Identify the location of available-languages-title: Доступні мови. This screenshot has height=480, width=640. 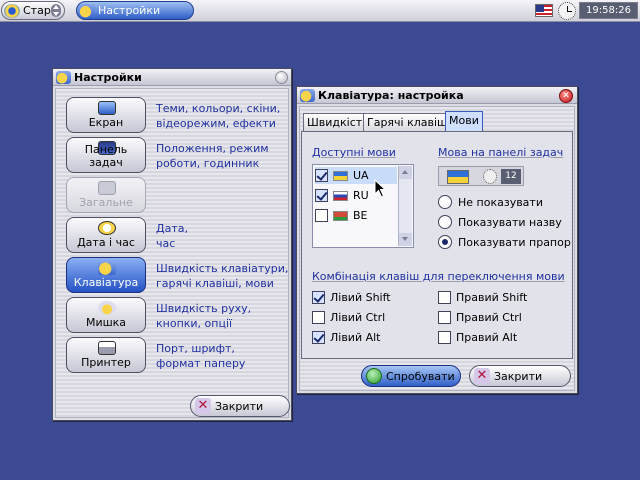
(354, 152).